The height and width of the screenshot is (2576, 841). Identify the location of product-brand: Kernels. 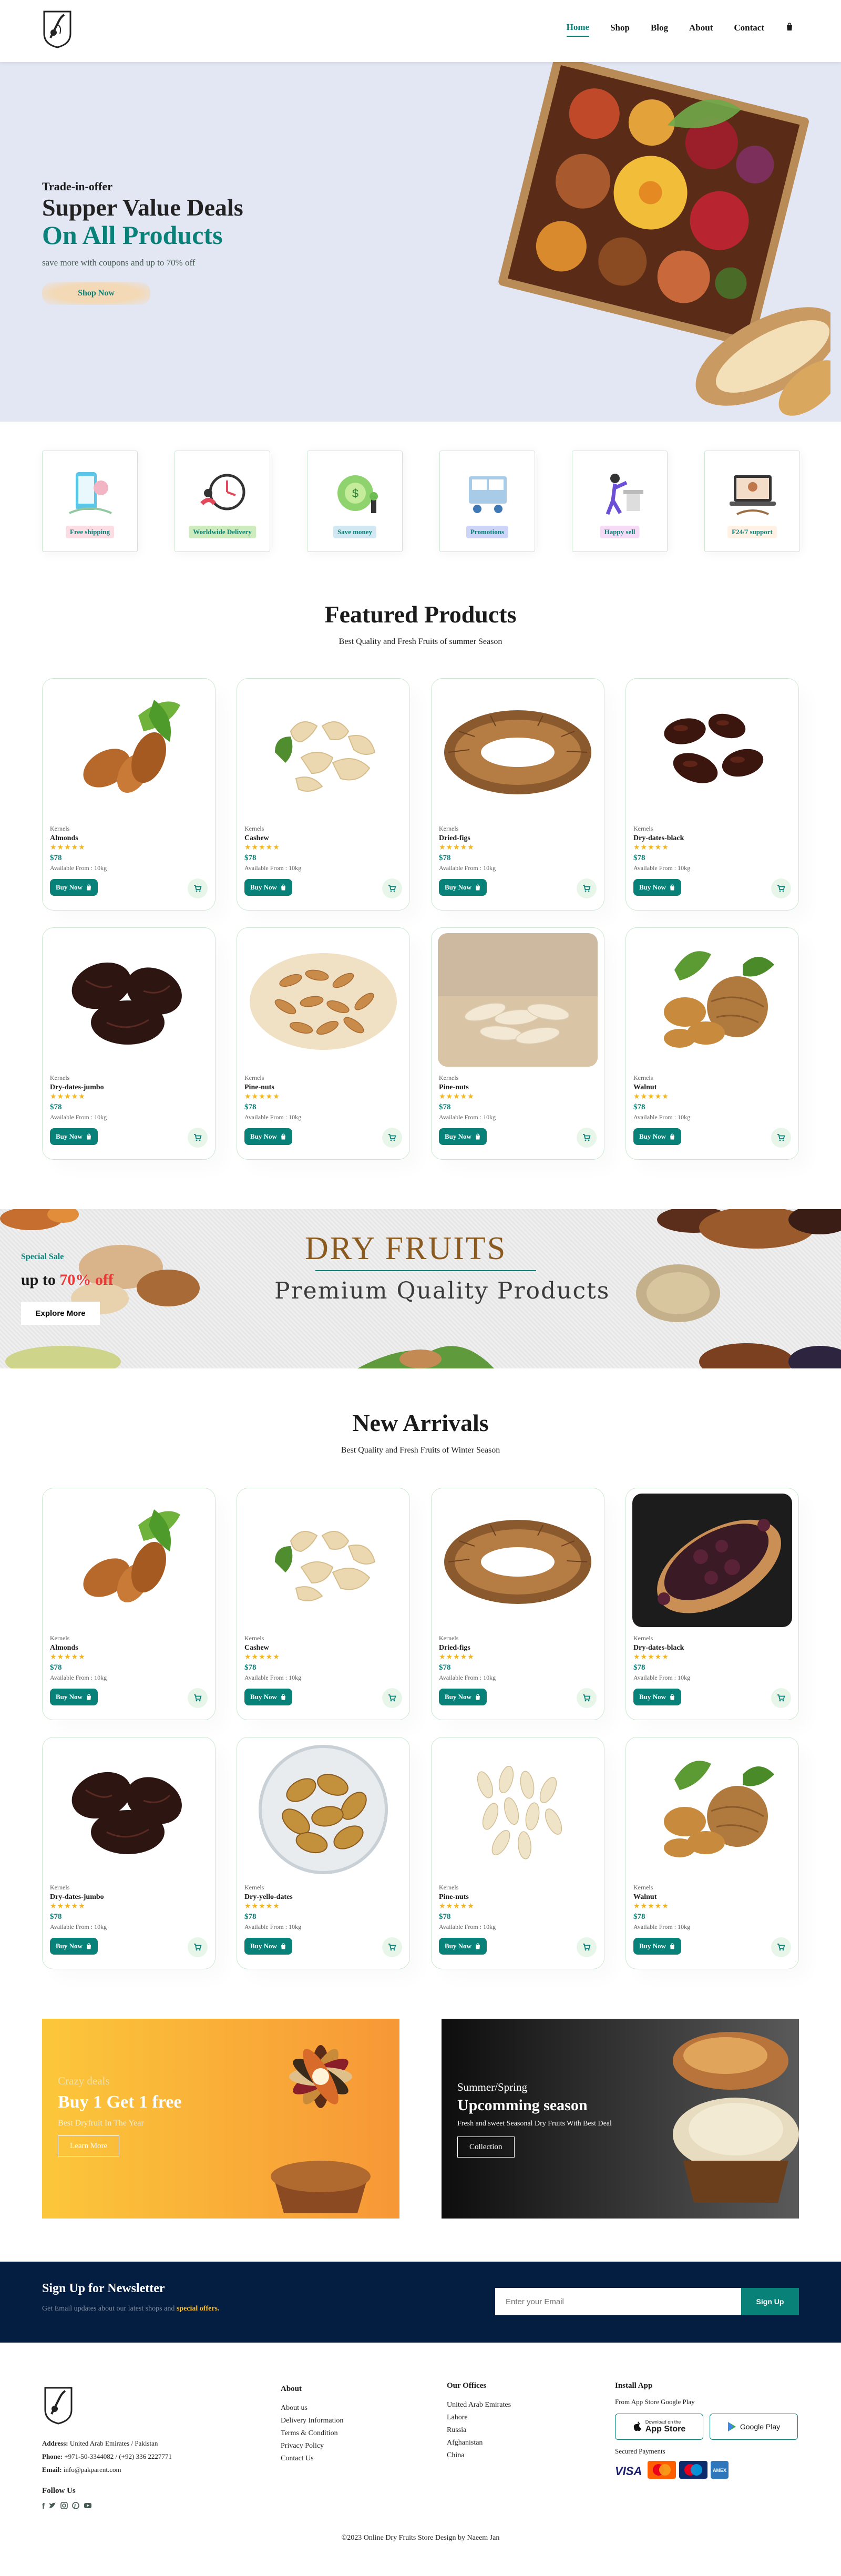
(254, 828).